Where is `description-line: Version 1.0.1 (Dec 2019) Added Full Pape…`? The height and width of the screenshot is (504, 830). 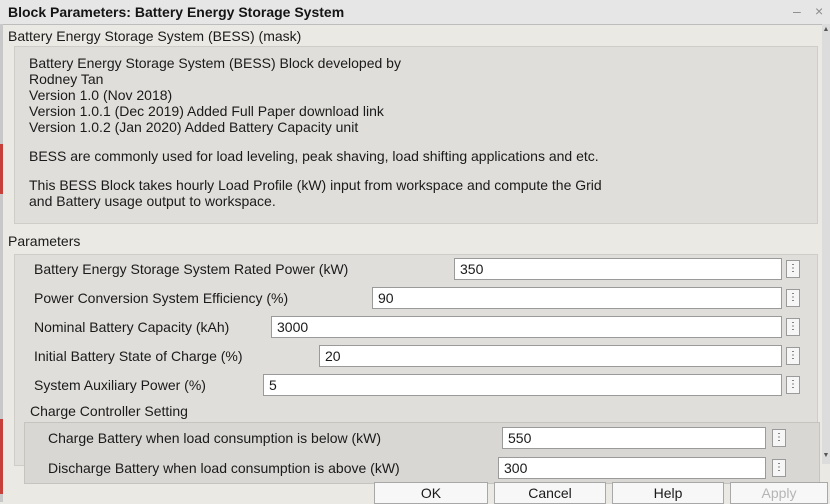
description-line: Version 1.0.1 (Dec 2019) Added Full Pape… is located at coordinates (206, 111).